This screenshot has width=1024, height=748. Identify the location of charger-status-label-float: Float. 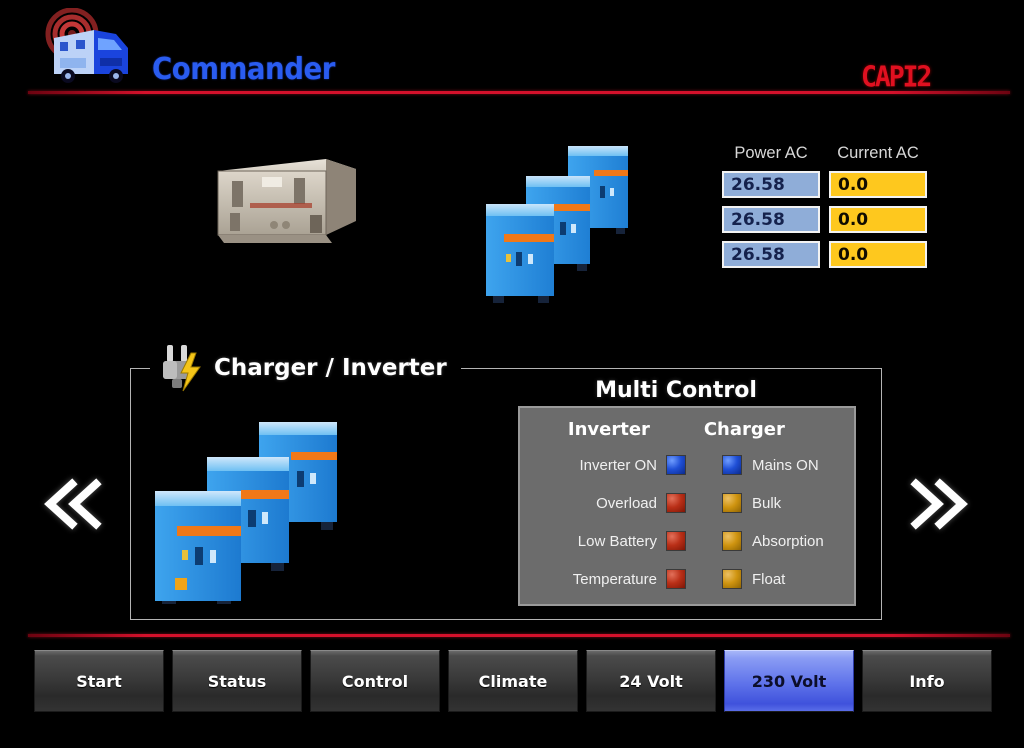
(769, 579).